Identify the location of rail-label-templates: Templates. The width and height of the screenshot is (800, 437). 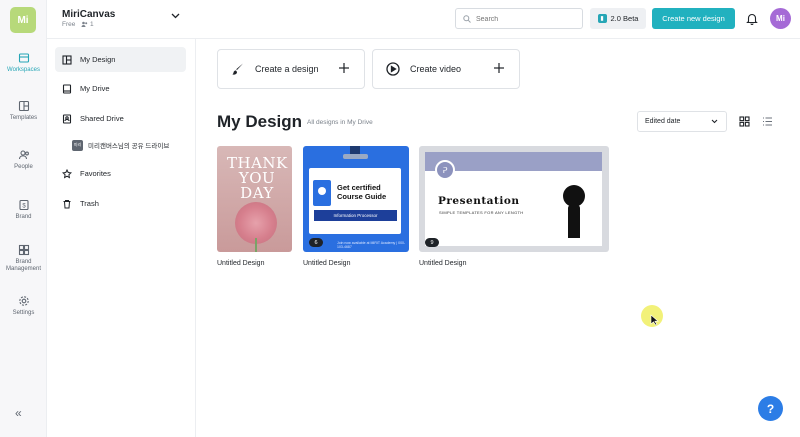
(23, 118).